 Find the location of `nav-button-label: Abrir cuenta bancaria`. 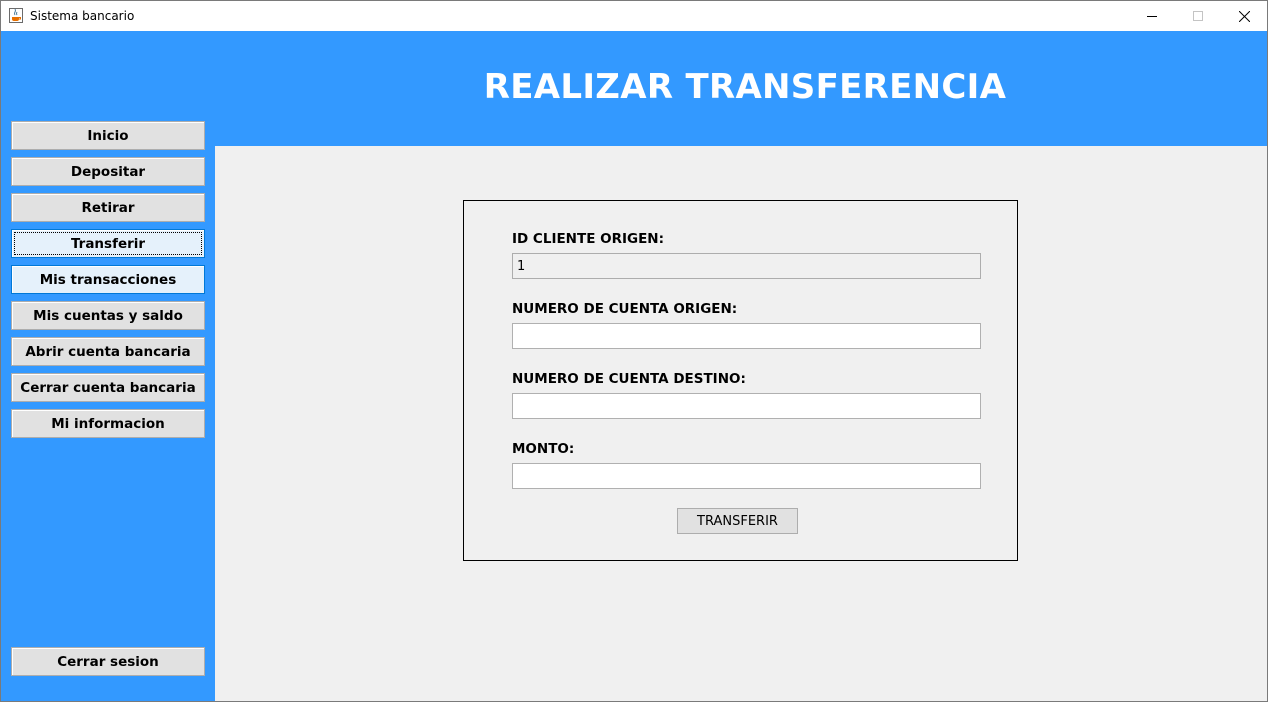

nav-button-label: Abrir cuenta bancaria is located at coordinates (108, 351).